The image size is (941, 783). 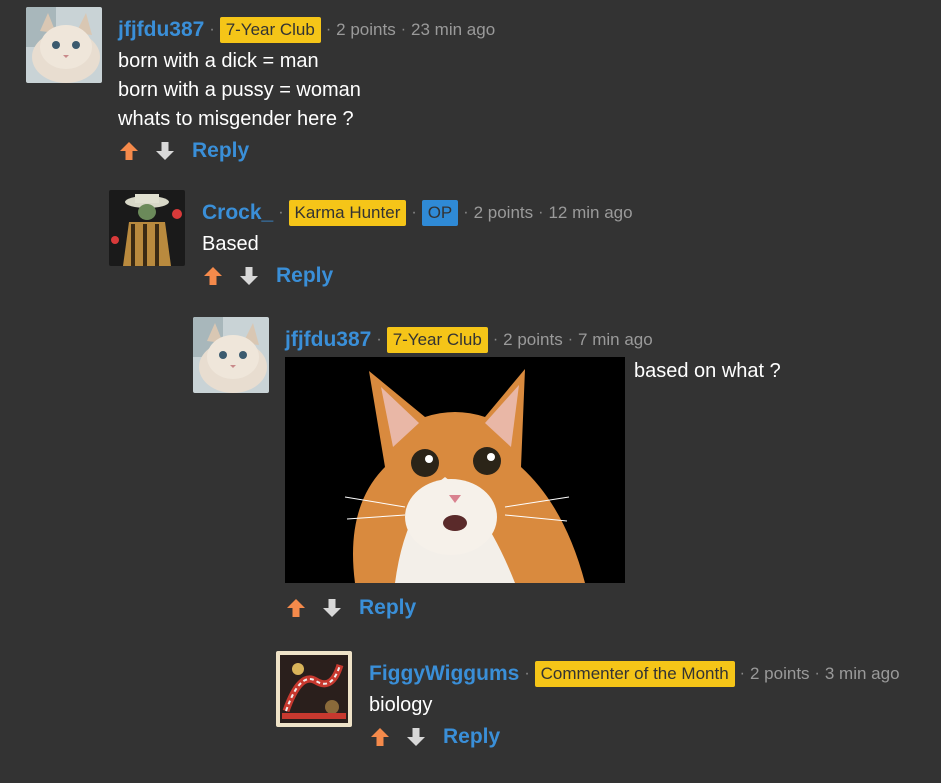 What do you see at coordinates (707, 371) in the screenshot?
I see `comment-text: based on what ?` at bounding box center [707, 371].